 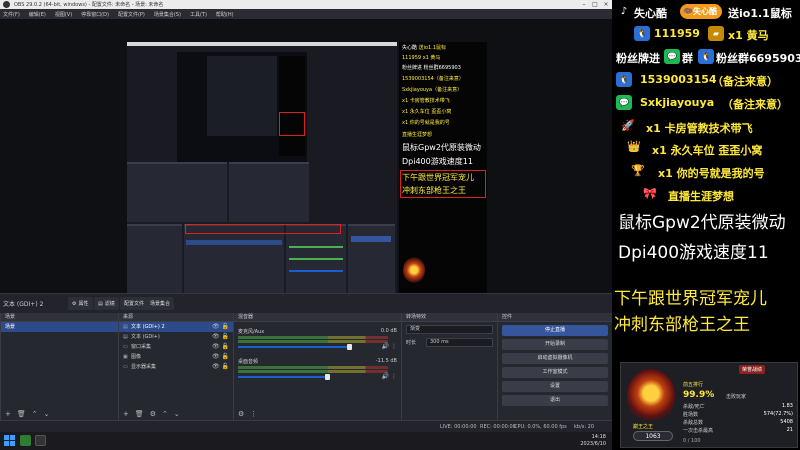 What do you see at coordinates (125, 337) in the screenshot?
I see `text-icon: ▤` at bounding box center [125, 337].